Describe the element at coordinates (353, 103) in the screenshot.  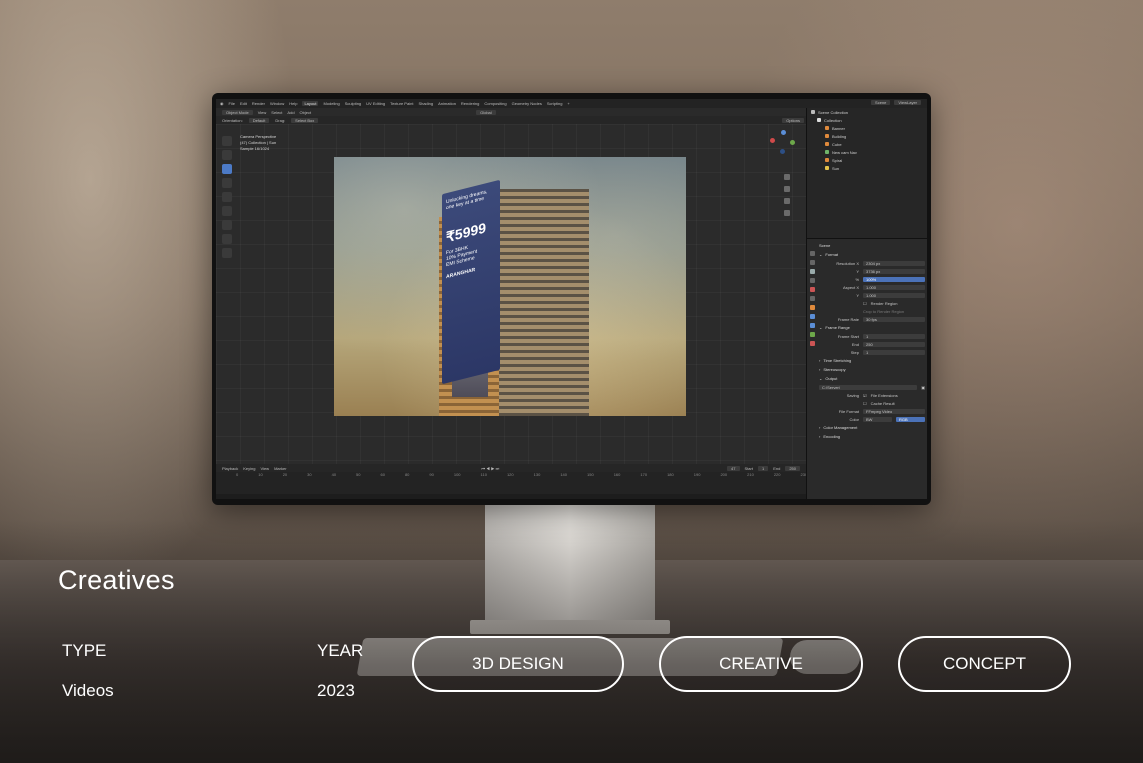
I see `tab-sculpting: Sculpting` at that location.